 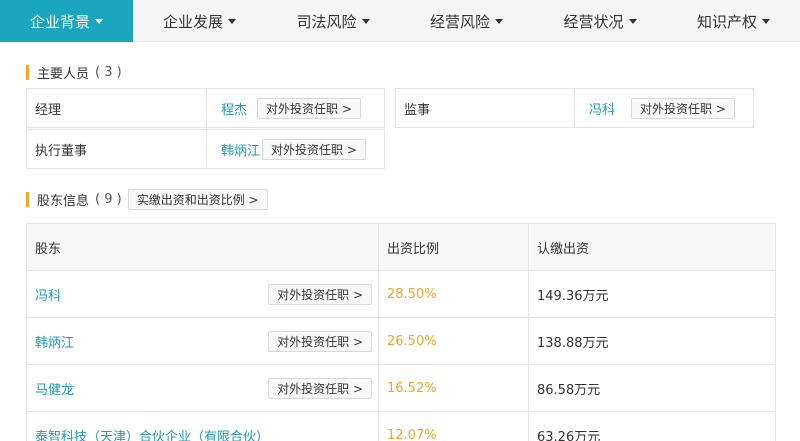 I want to click on amount-cell: 138.88万元, so click(x=573, y=343).